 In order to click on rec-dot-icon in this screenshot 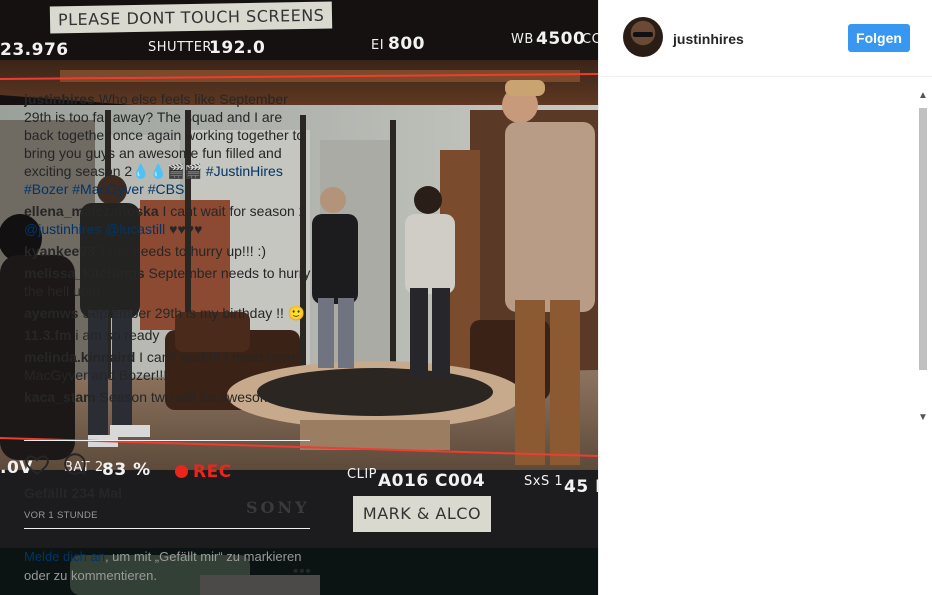, I will do `click(181, 471)`.